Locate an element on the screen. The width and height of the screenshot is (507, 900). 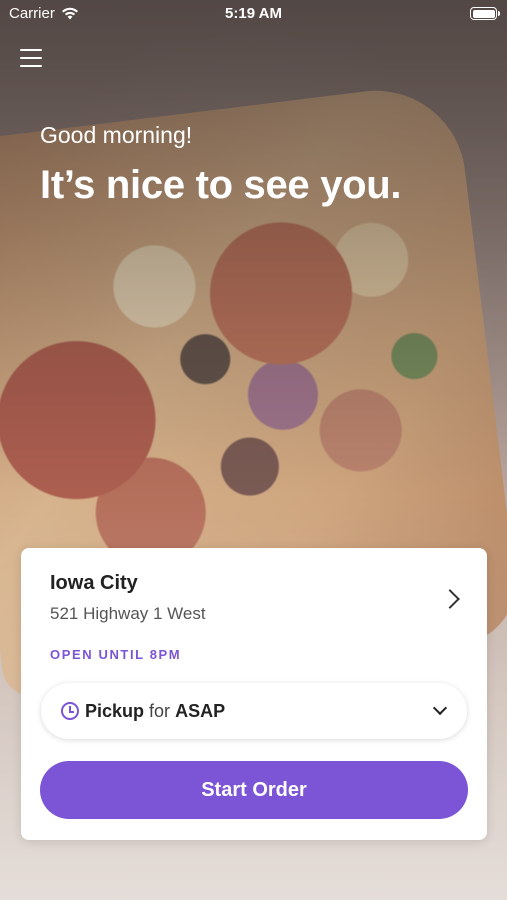
status-time: 5:19 AM is located at coordinates (253, 13).